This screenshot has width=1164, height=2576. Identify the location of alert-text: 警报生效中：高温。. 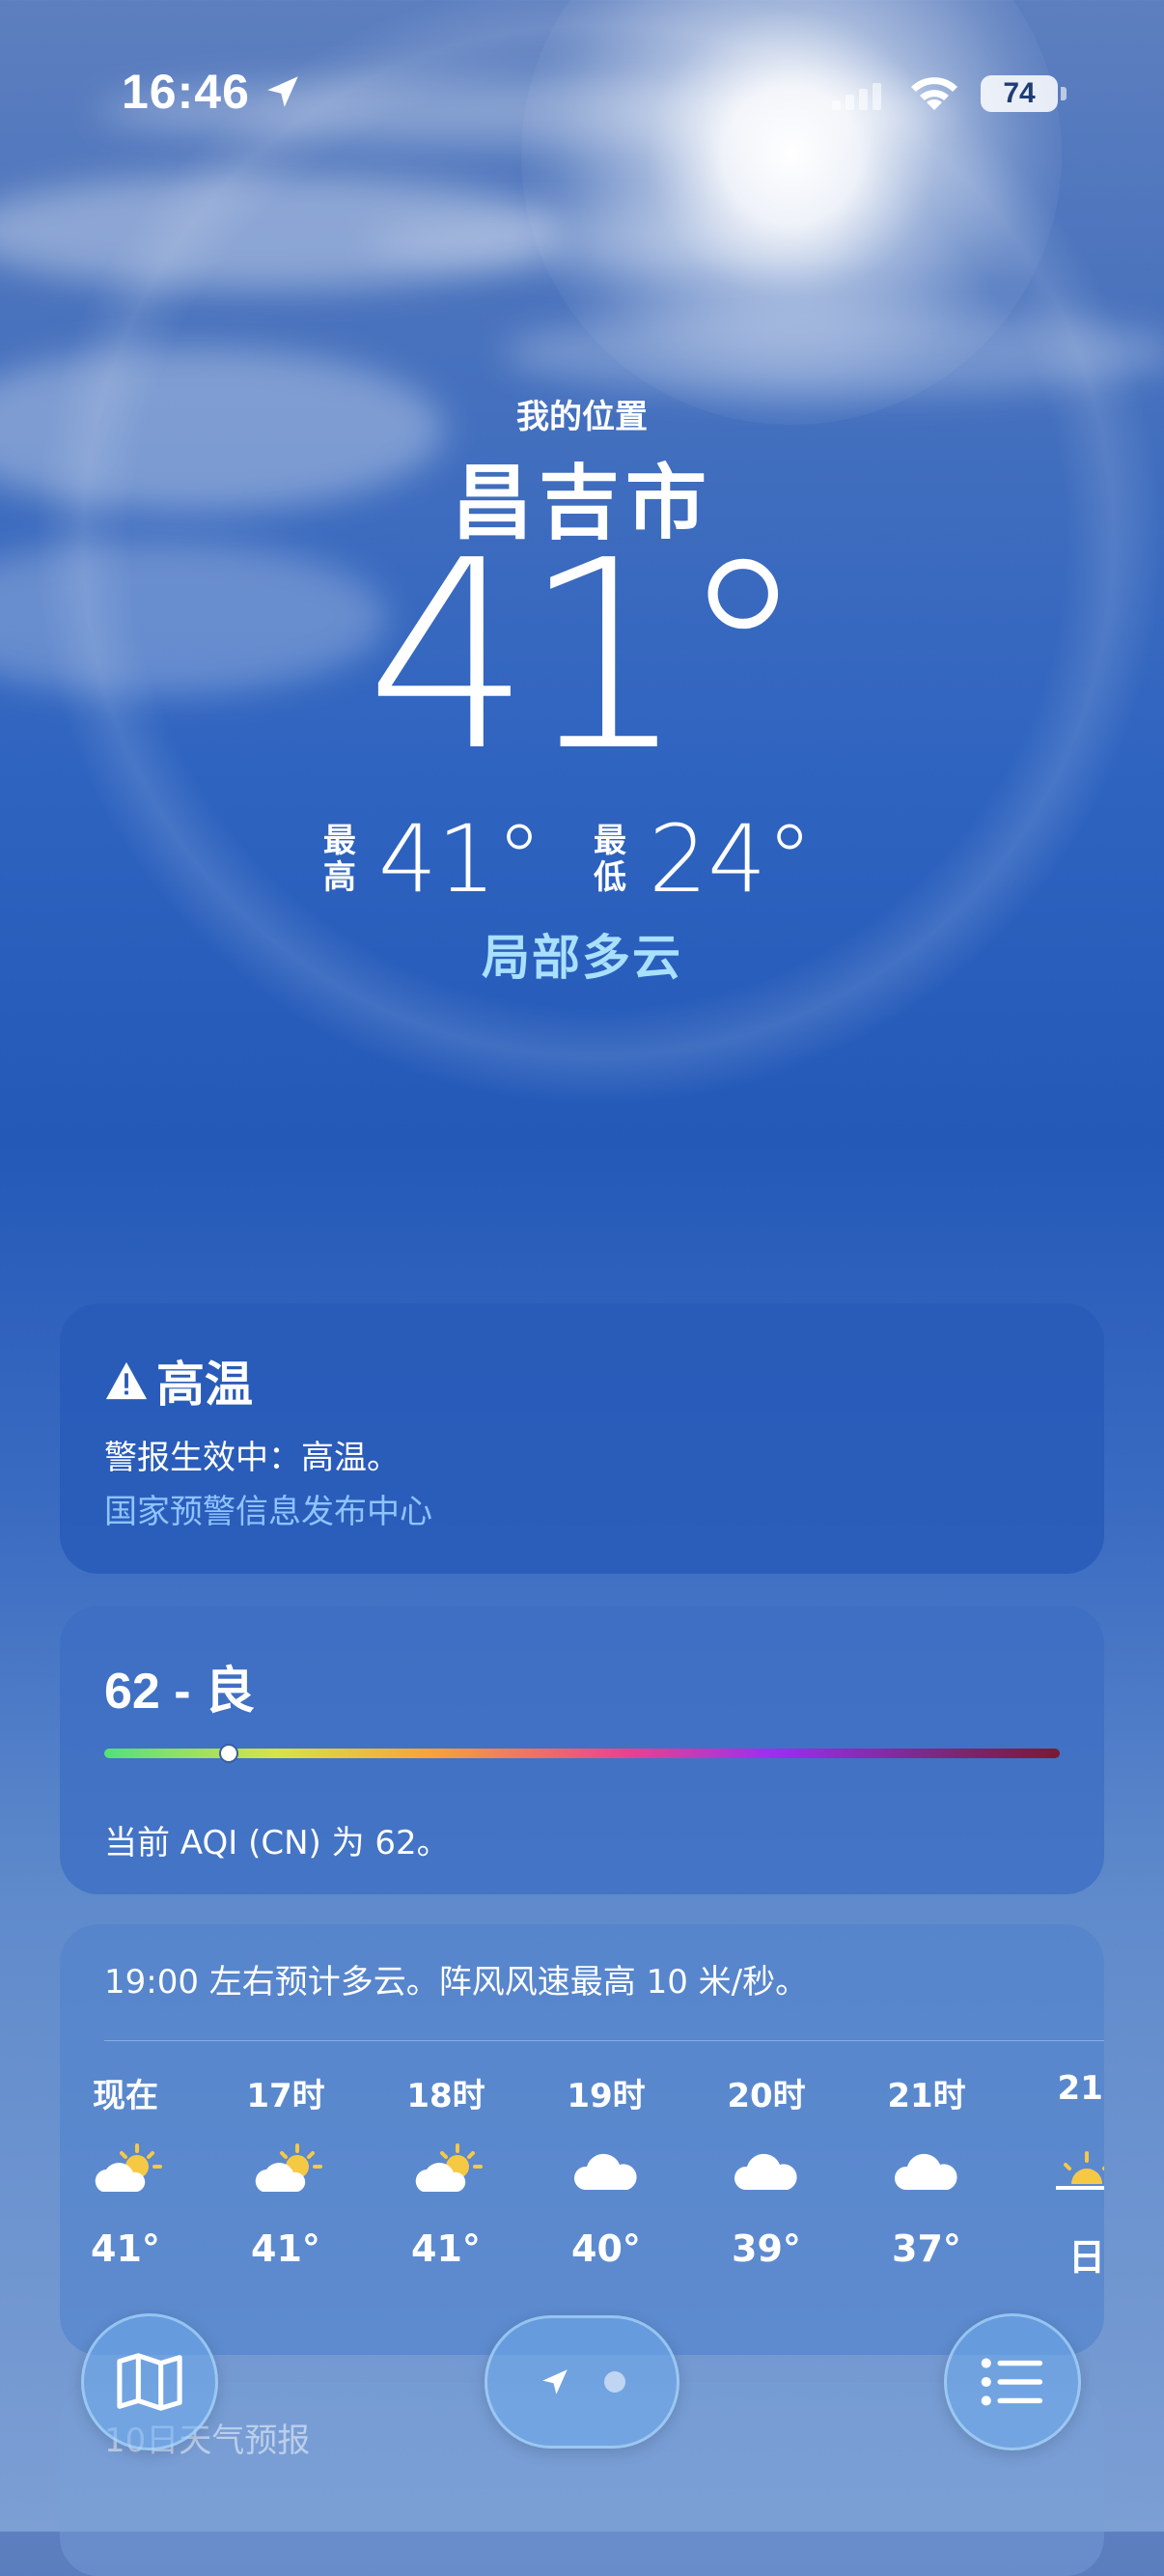
(252, 1458).